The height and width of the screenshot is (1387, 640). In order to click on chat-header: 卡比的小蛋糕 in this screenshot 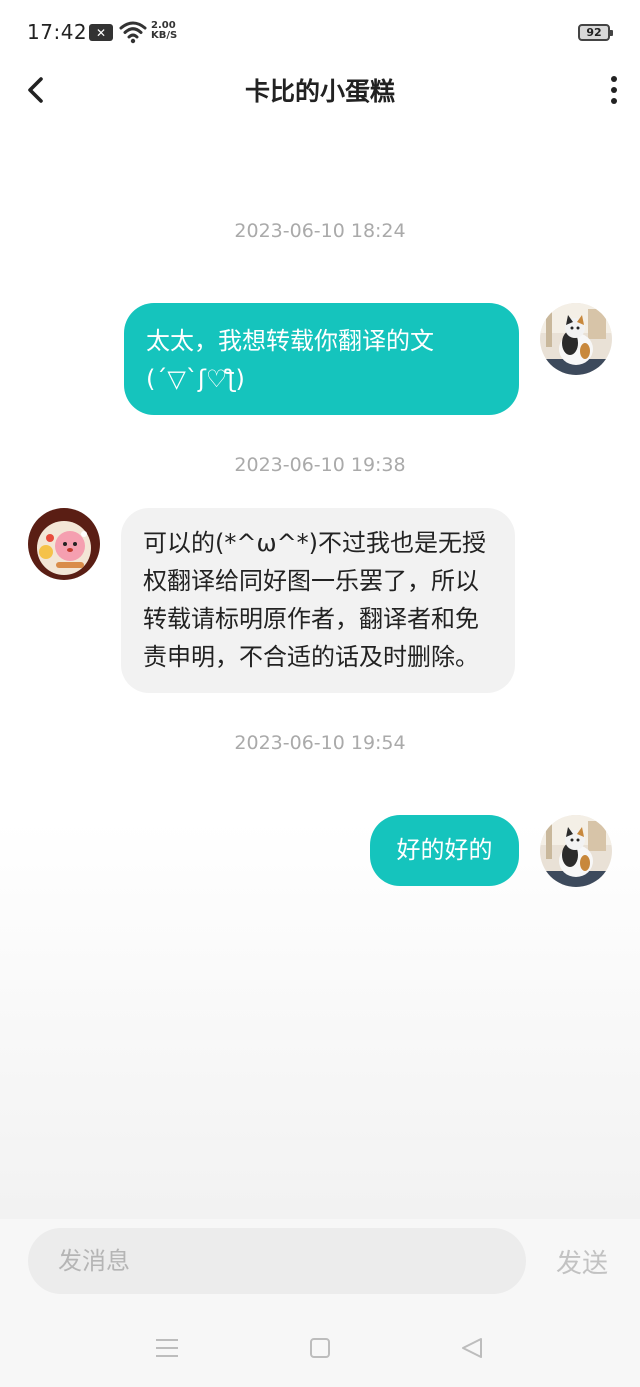, I will do `click(320, 89)`.